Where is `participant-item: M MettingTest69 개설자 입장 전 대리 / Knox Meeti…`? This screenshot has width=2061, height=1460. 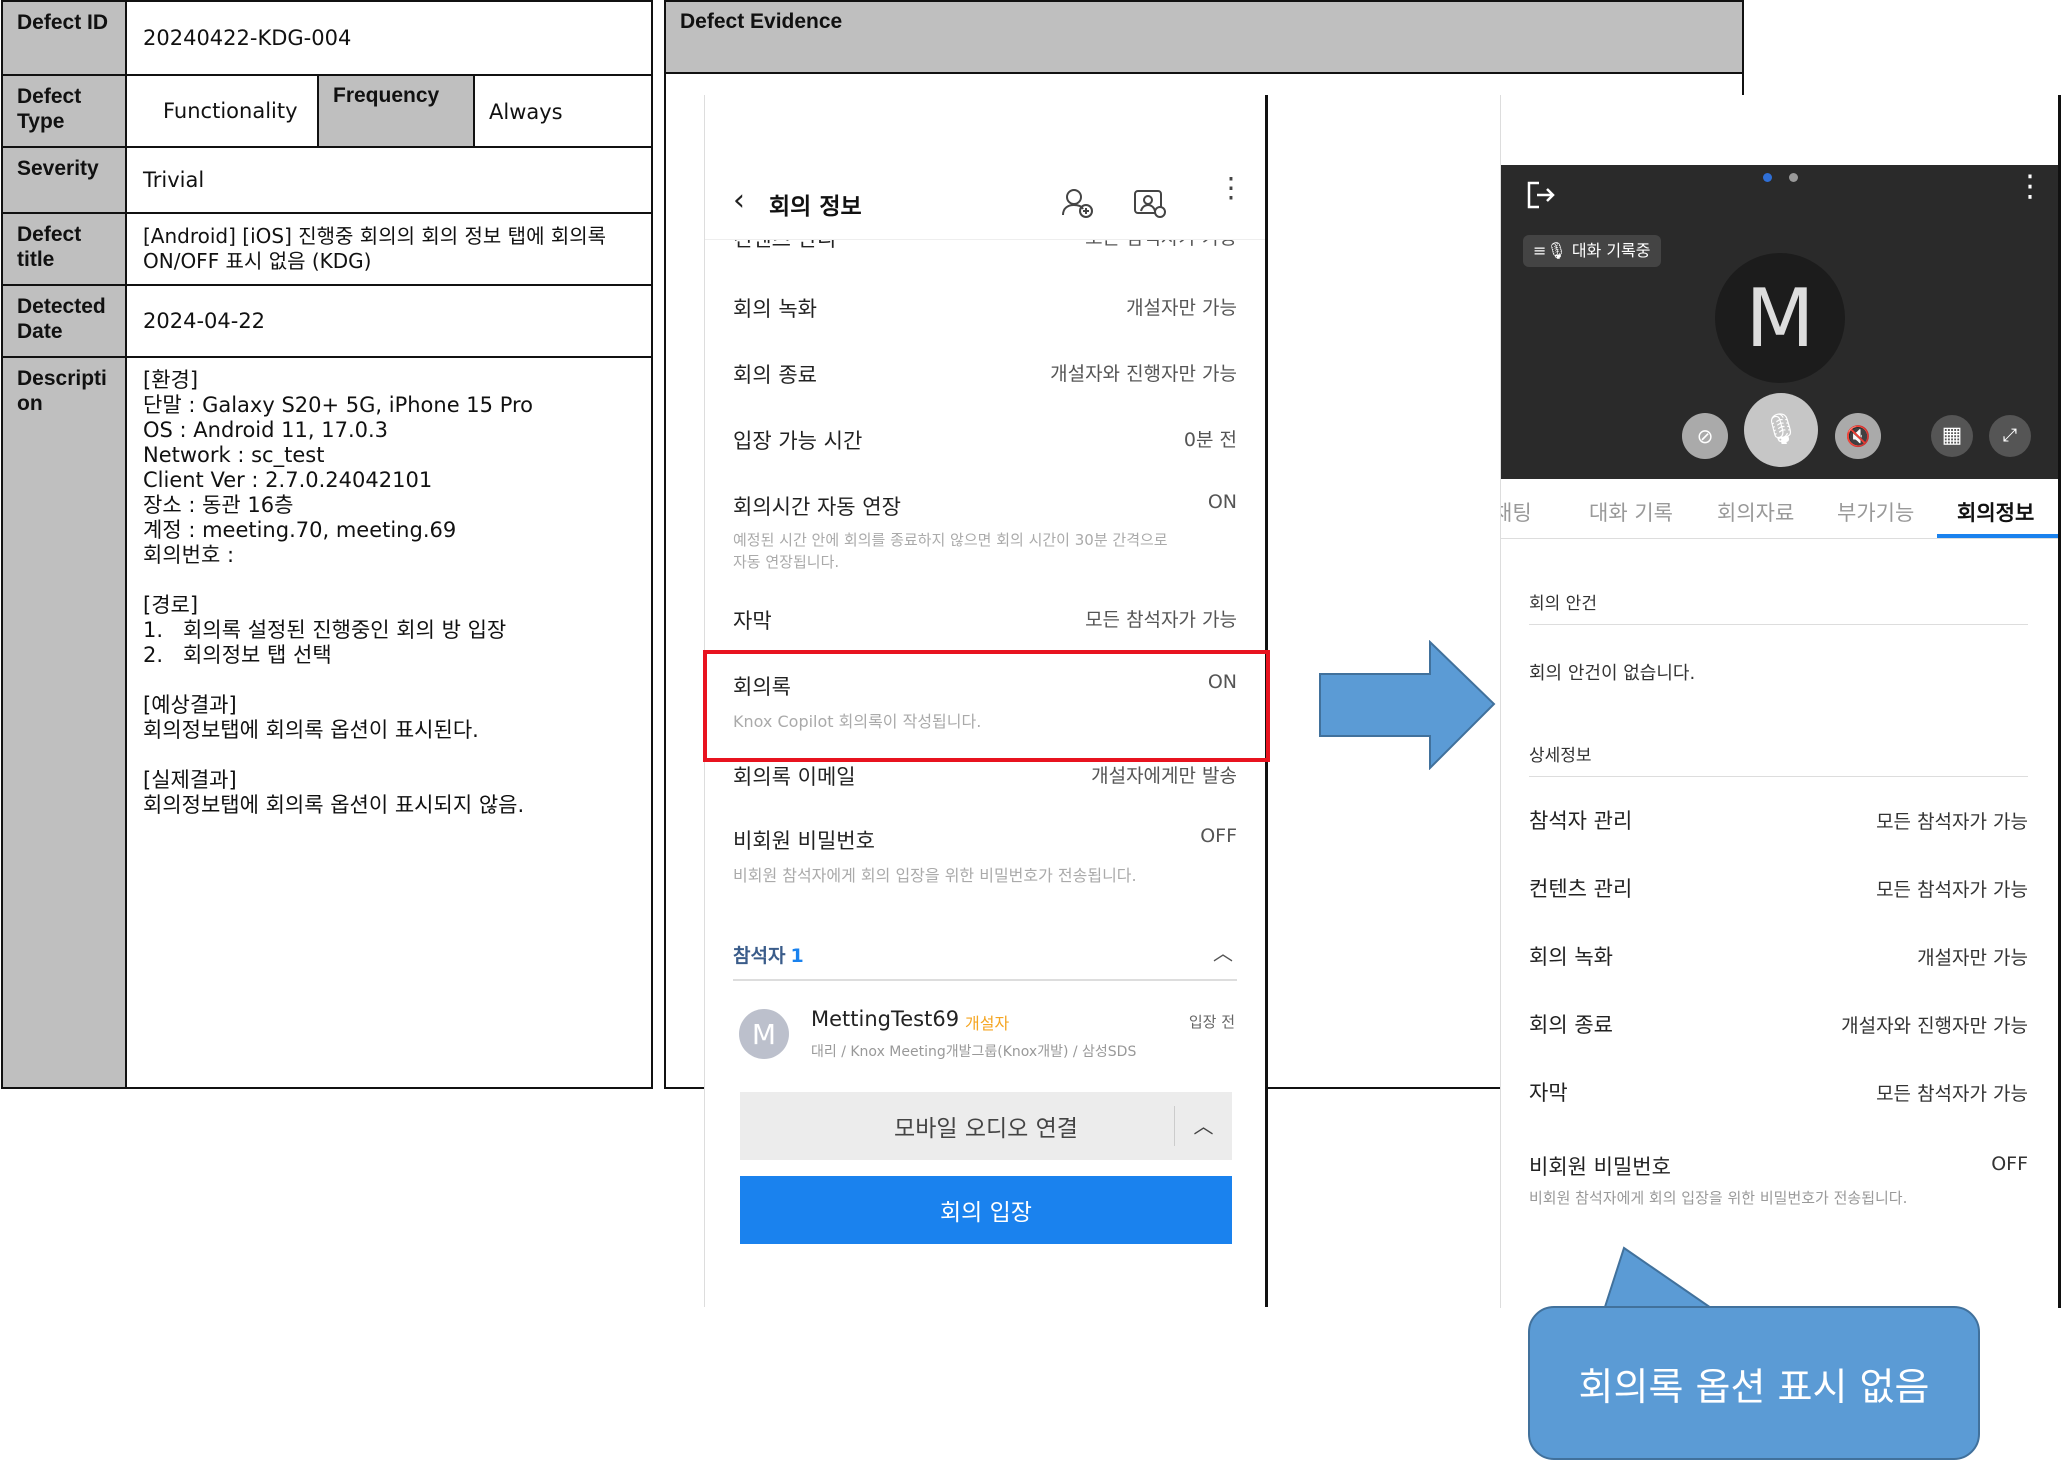
participant-item: M MettingTest69 개설자 입장 전 대리 / Knox Meeti… is located at coordinates (985, 1033).